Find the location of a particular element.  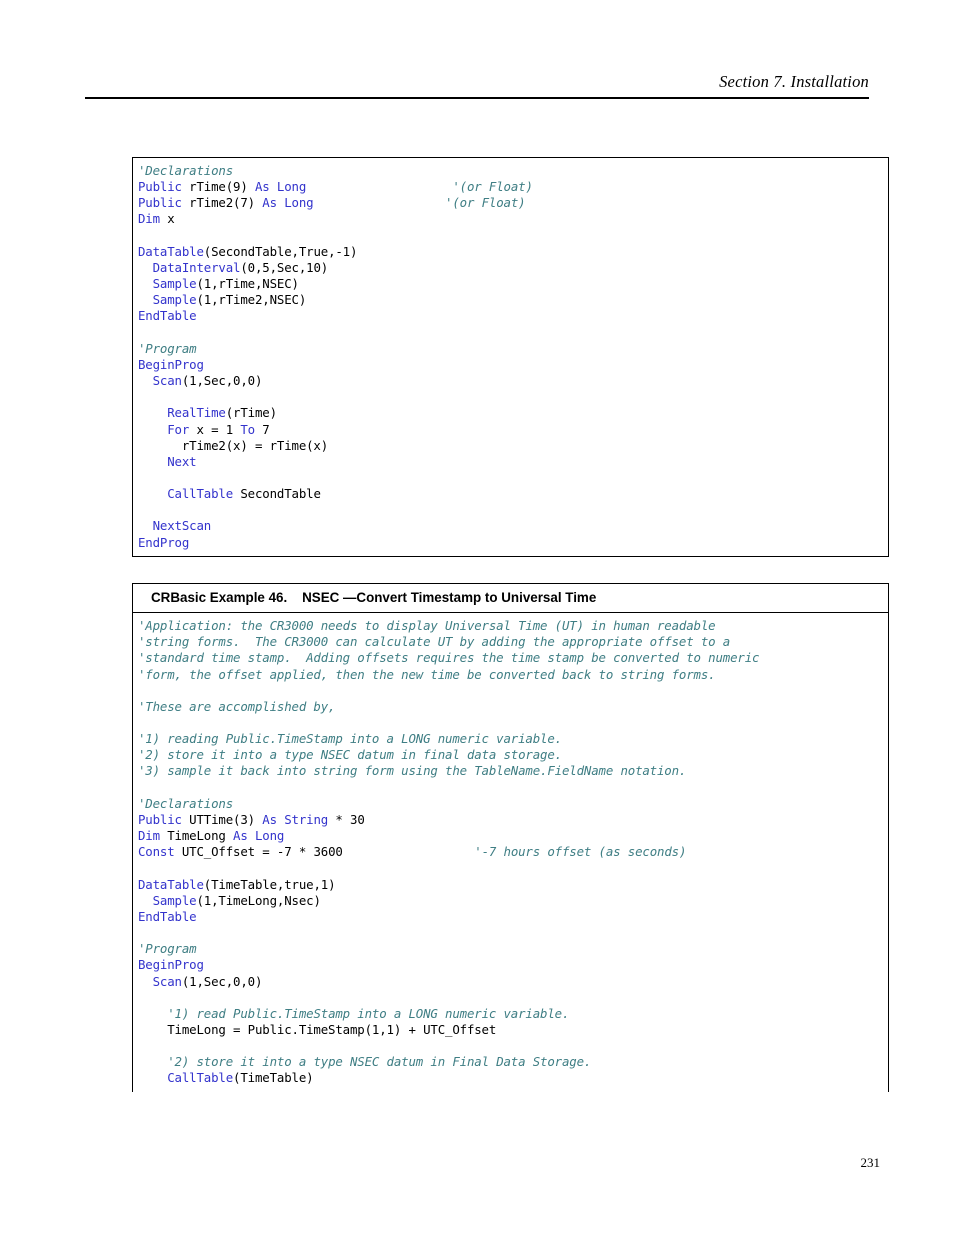

code-token-pl: (1,rTime,NSEC) is located at coordinates (247, 284).